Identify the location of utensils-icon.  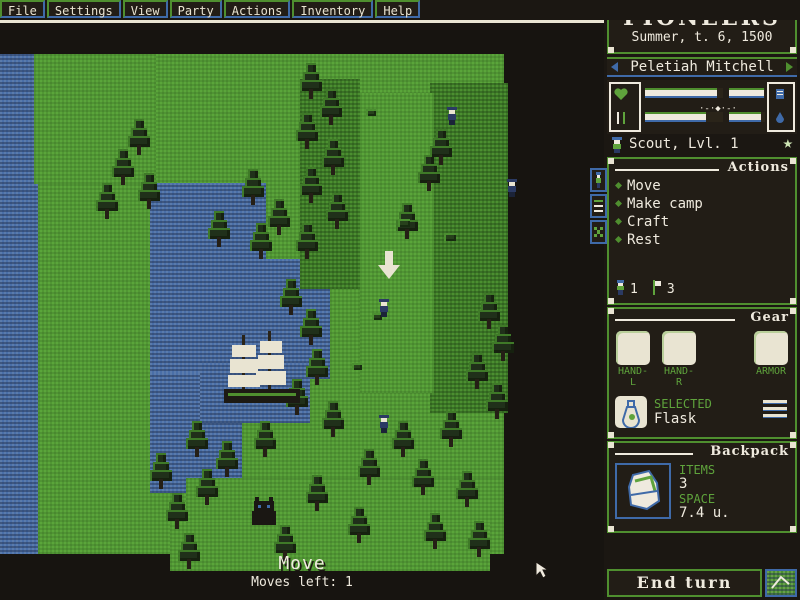
(621, 117).